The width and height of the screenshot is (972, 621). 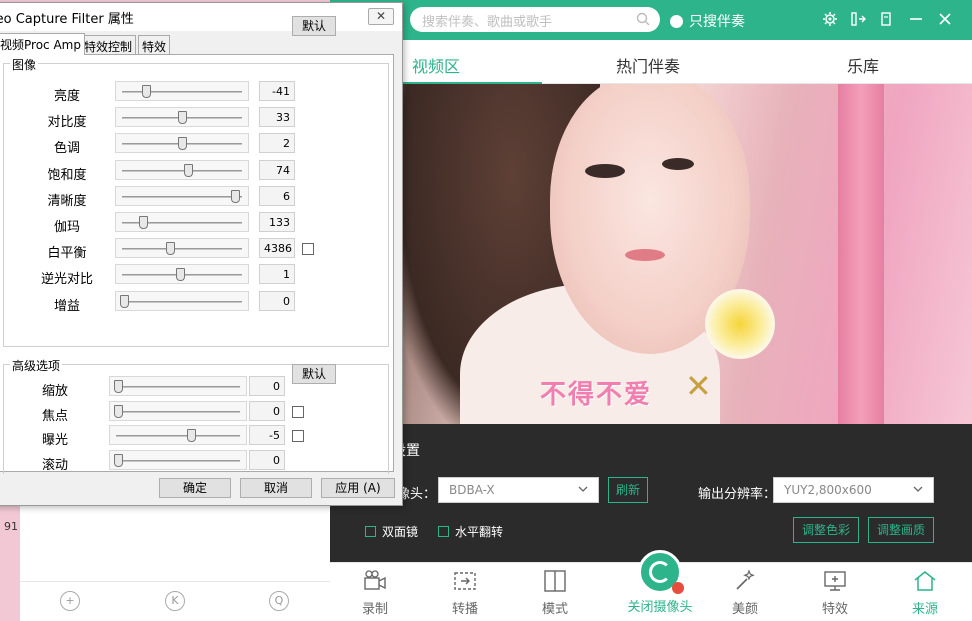 I want to click on image-property-value-field: 0, so click(x=277, y=300).